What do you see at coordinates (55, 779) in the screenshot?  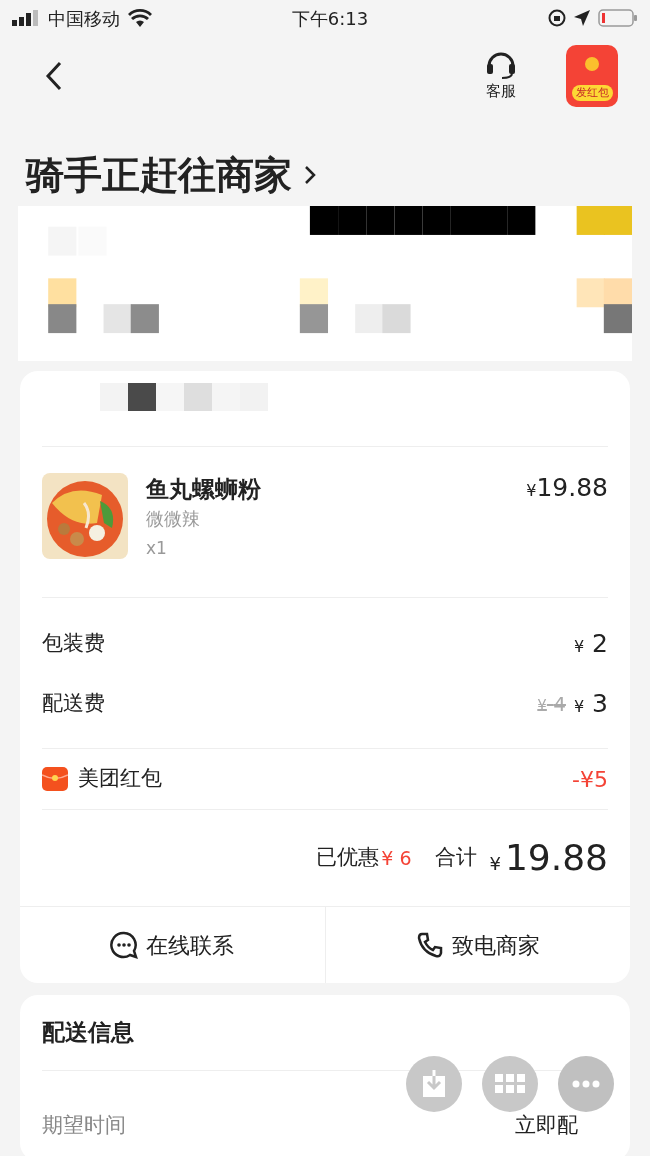 I see `envelope-icon` at bounding box center [55, 779].